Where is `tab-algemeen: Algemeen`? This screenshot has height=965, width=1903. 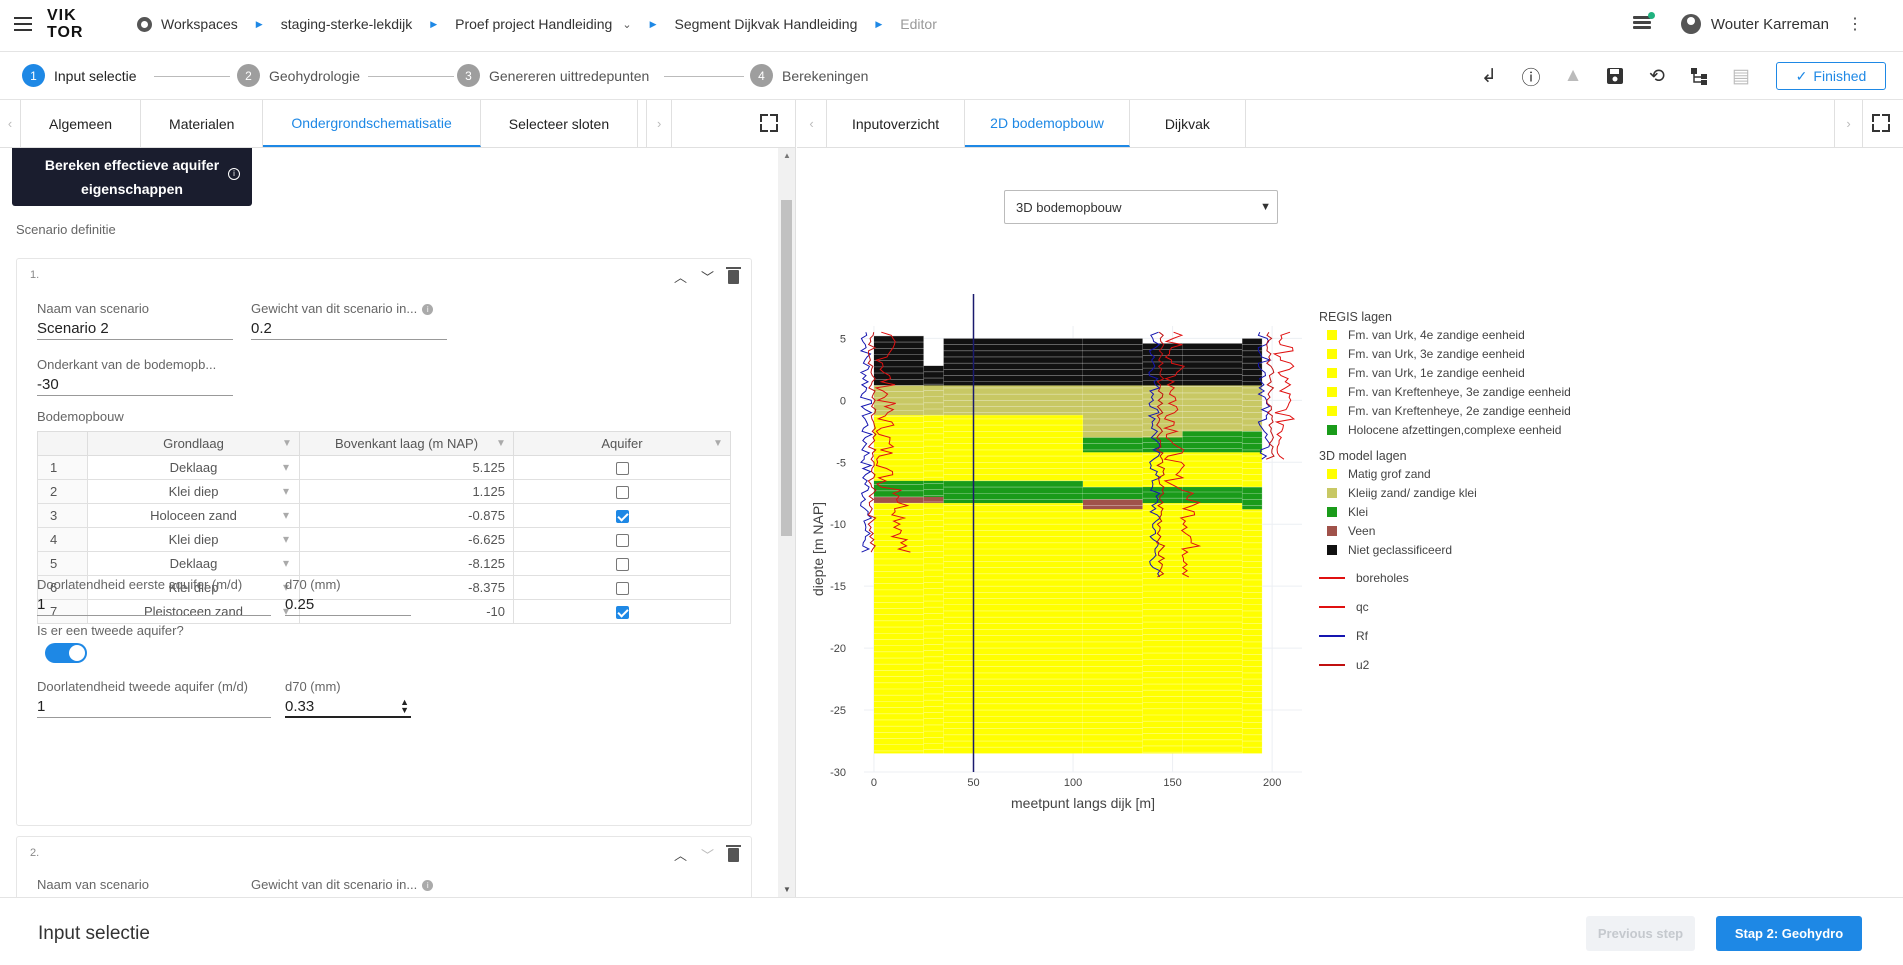
tab-algemeen: Algemeen is located at coordinates (81, 123).